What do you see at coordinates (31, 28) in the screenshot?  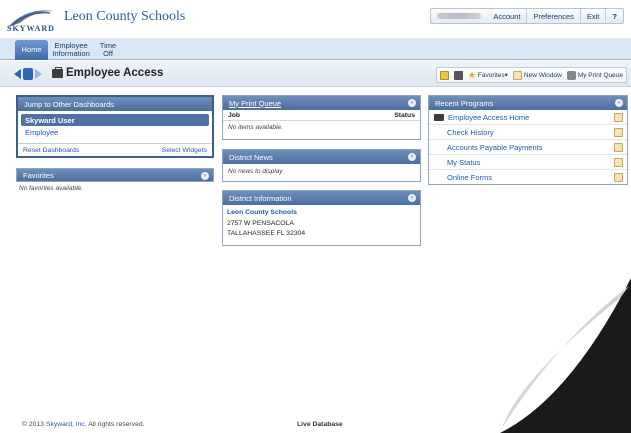 I see `logo-wordmark: SKYWARD` at bounding box center [31, 28].